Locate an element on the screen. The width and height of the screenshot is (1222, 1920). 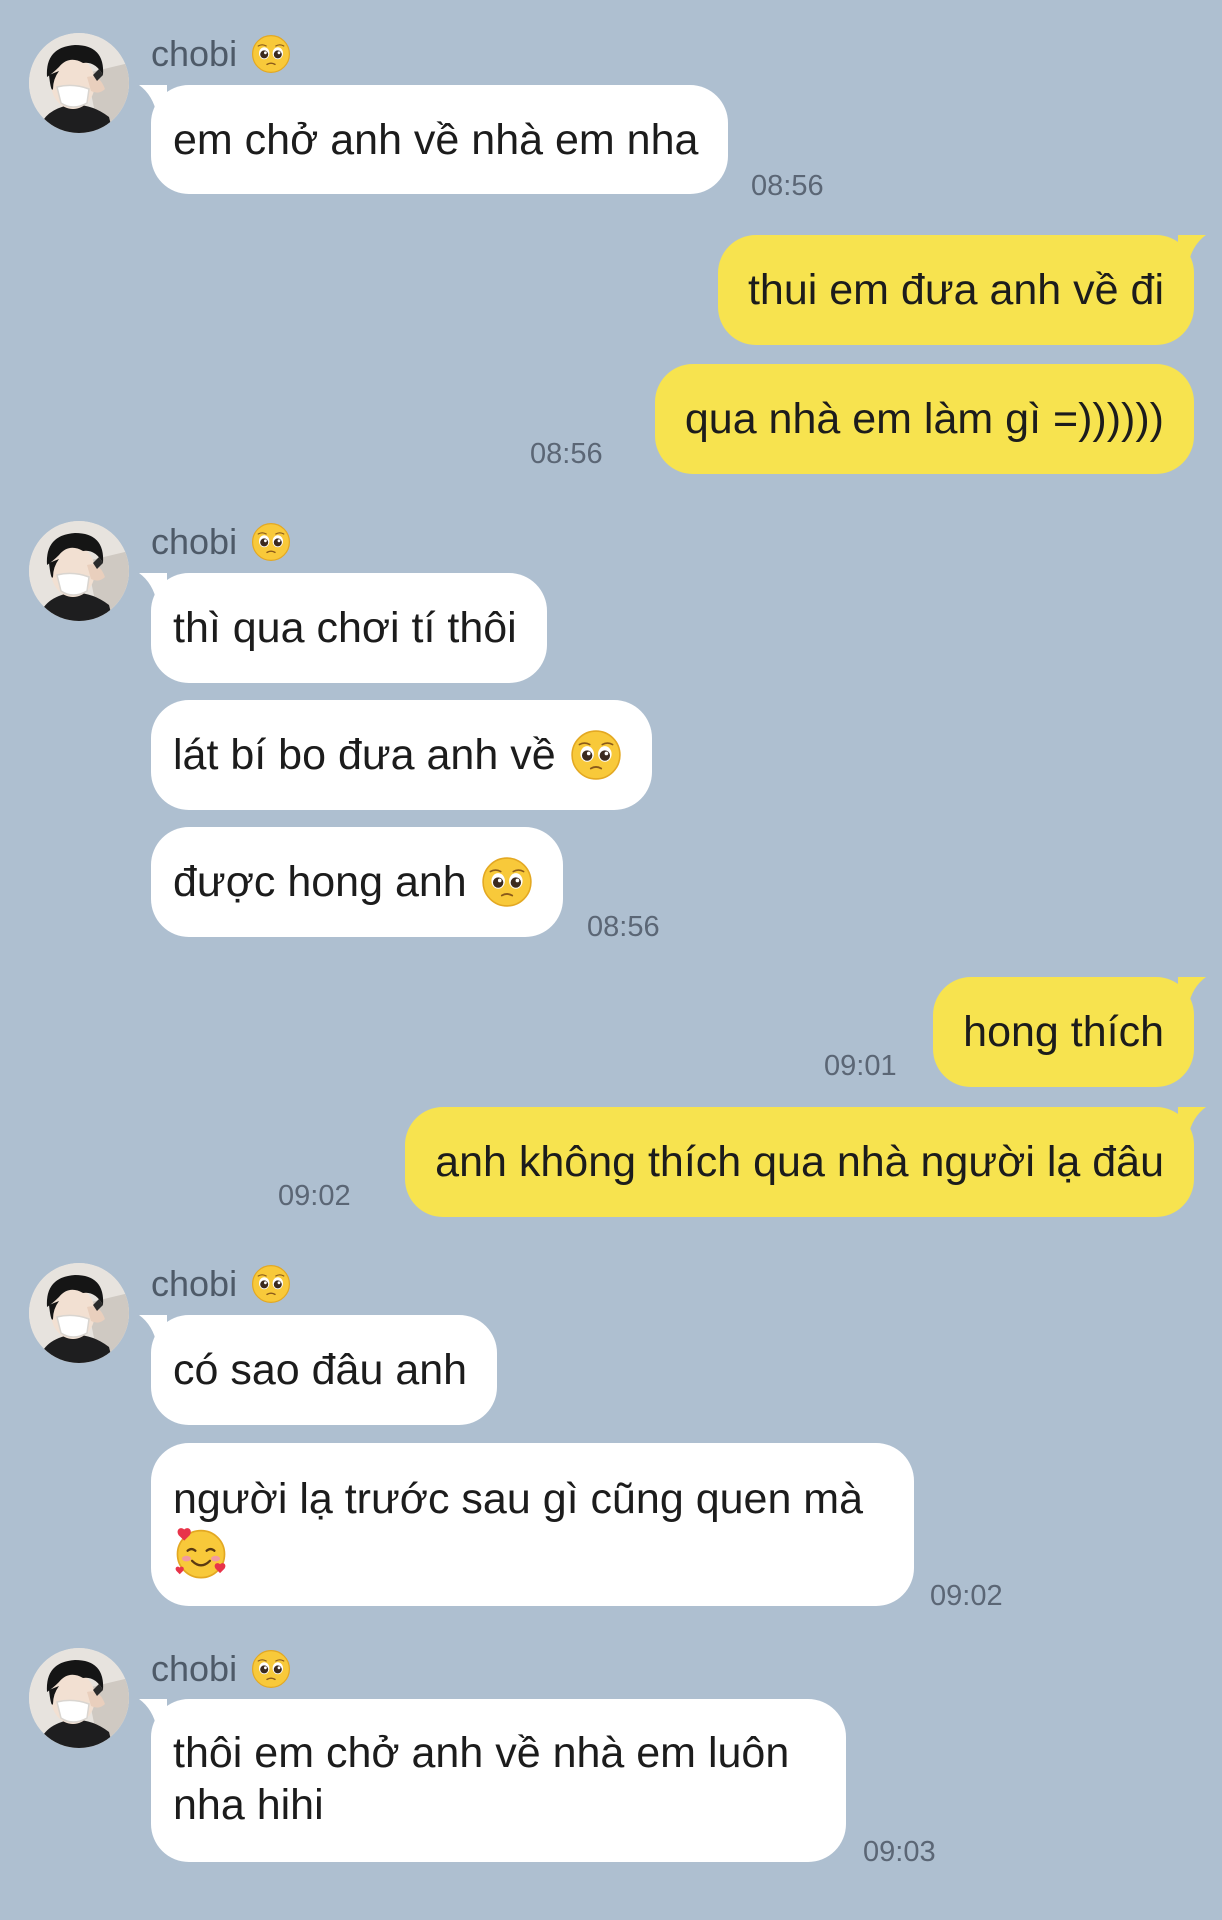
message-bubble-incoming: em chở anh về nhà em nha is located at coordinates (440, 139).